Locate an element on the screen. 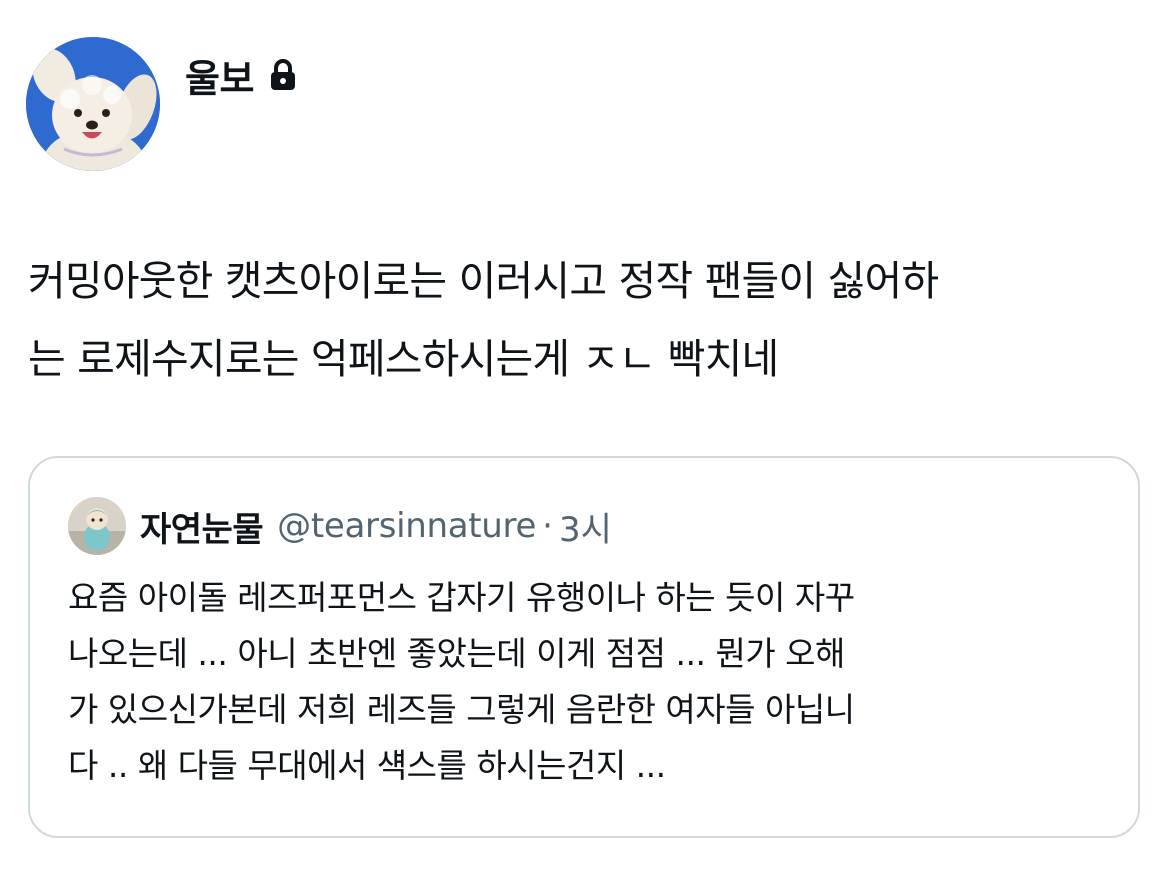  quoted-author-name: 자연눈물 is located at coordinates (202, 526).